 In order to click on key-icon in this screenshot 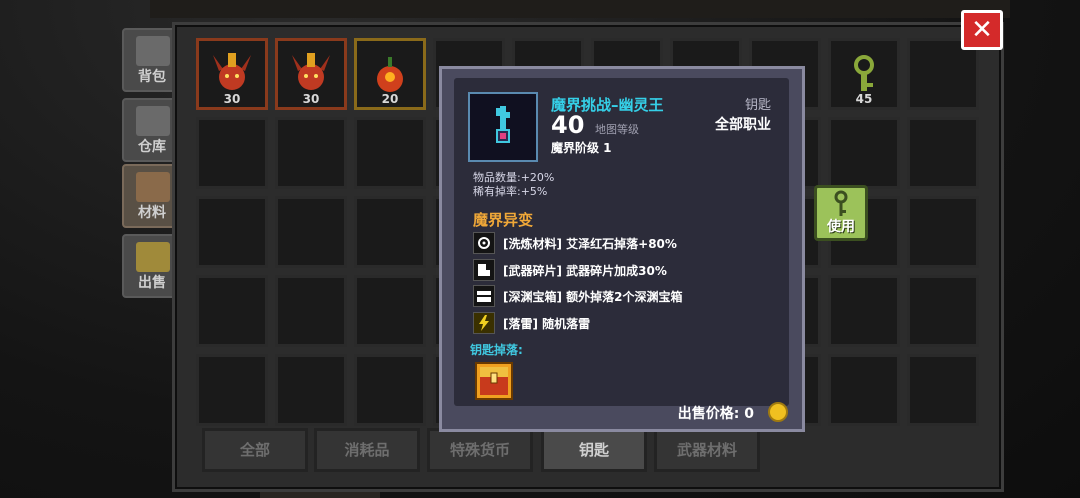, I will do `click(841, 203)`.